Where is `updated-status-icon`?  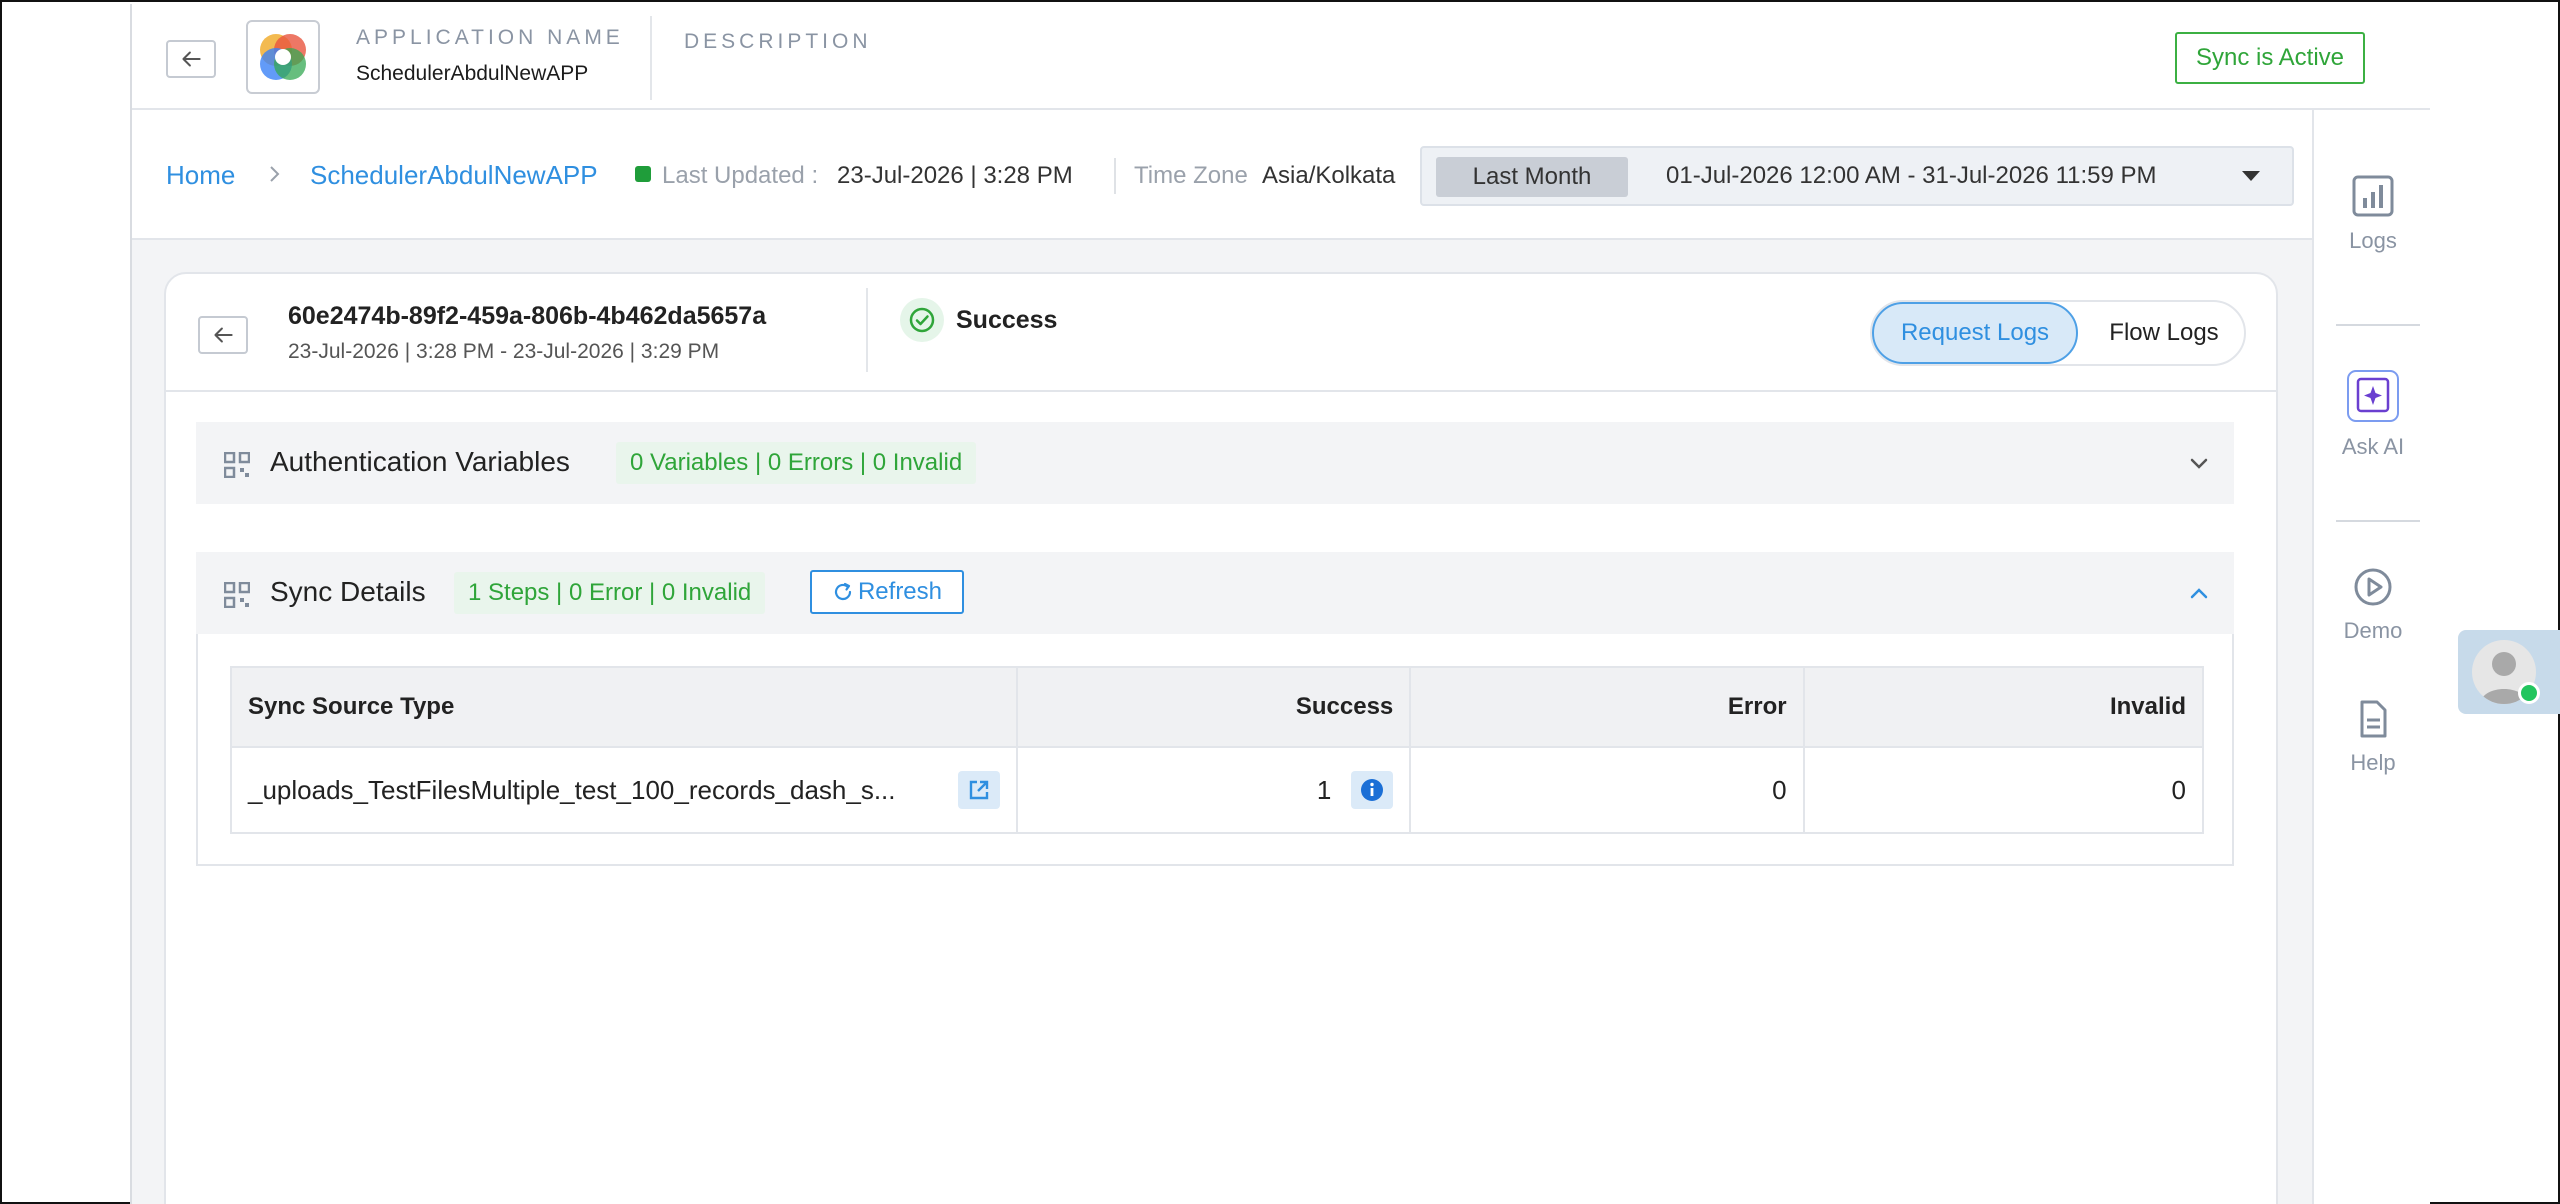 updated-status-icon is located at coordinates (643, 174).